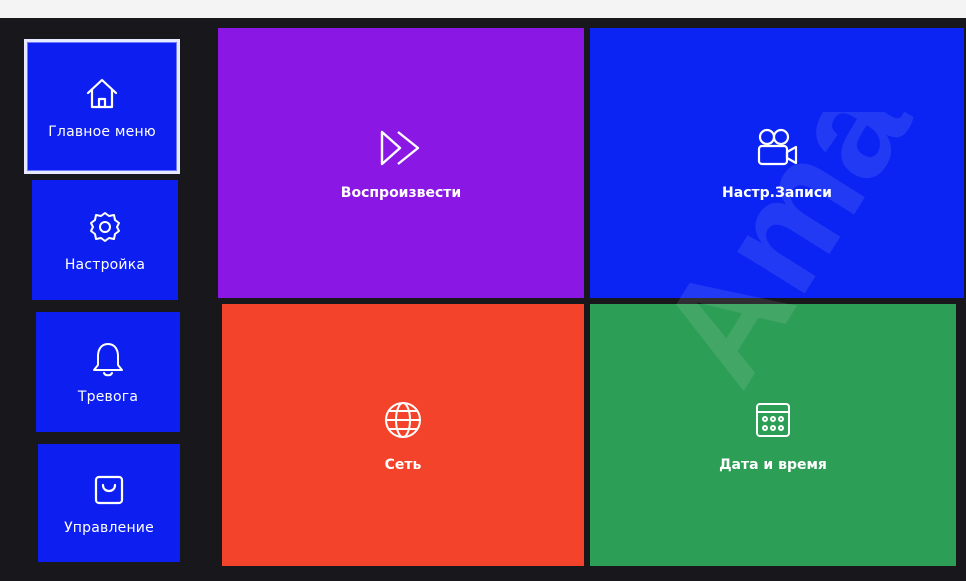 Image resolution: width=966 pixels, height=581 pixels. Describe the element at coordinates (777, 148) in the screenshot. I see `video-camera-icon` at that location.